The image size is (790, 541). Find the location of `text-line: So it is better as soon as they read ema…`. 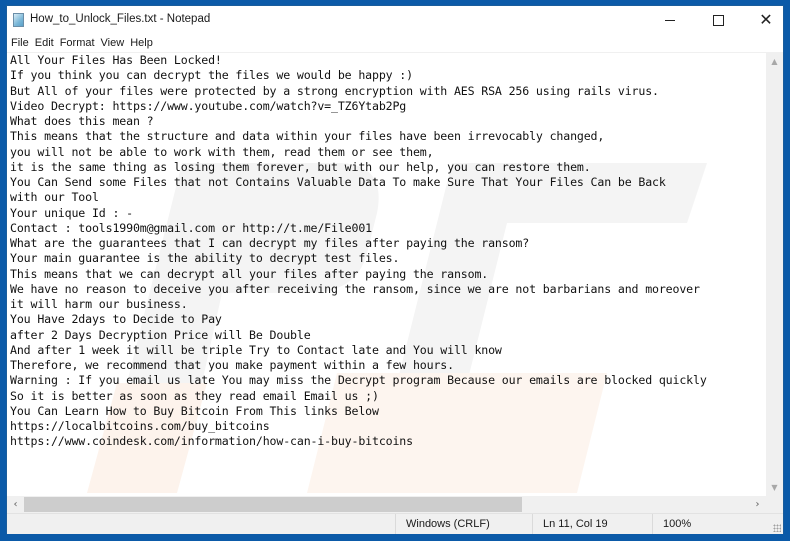

text-line: So it is better as soon as they read ema… is located at coordinates (194, 395).